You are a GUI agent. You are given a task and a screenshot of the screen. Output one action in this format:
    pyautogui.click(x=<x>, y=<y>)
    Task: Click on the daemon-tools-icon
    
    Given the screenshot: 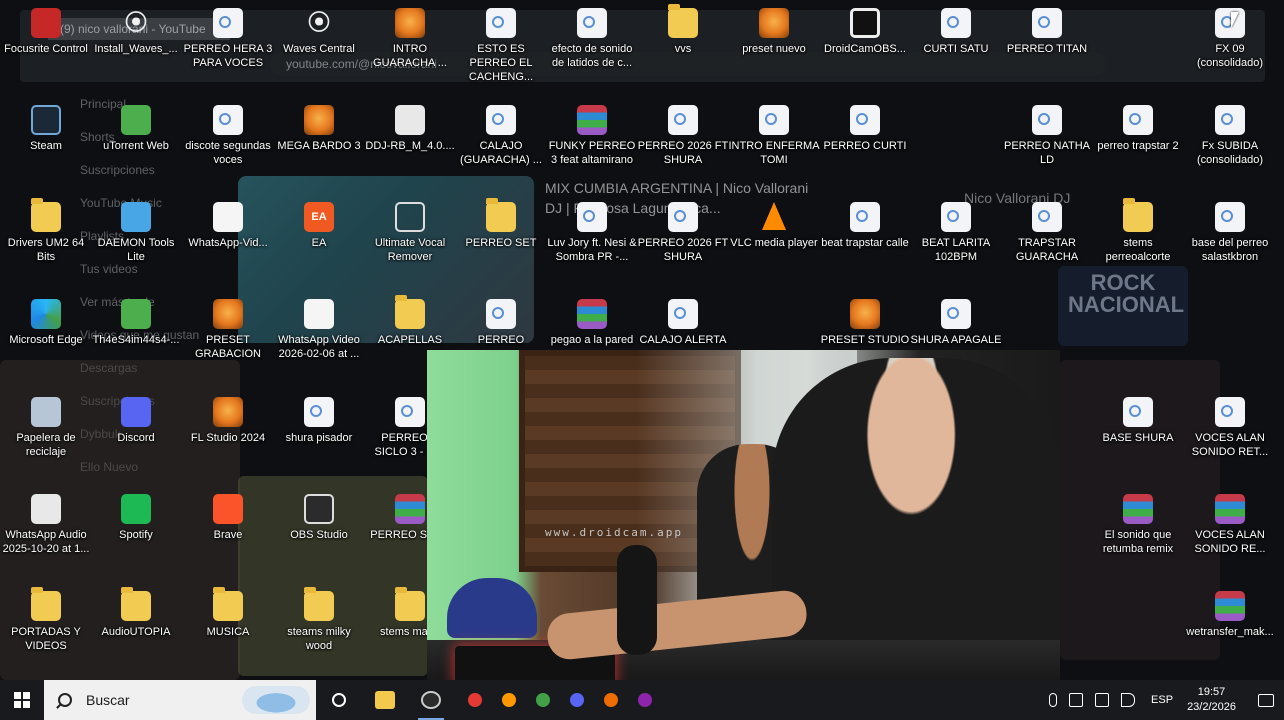 What is the action you would take?
    pyautogui.click(x=136, y=217)
    